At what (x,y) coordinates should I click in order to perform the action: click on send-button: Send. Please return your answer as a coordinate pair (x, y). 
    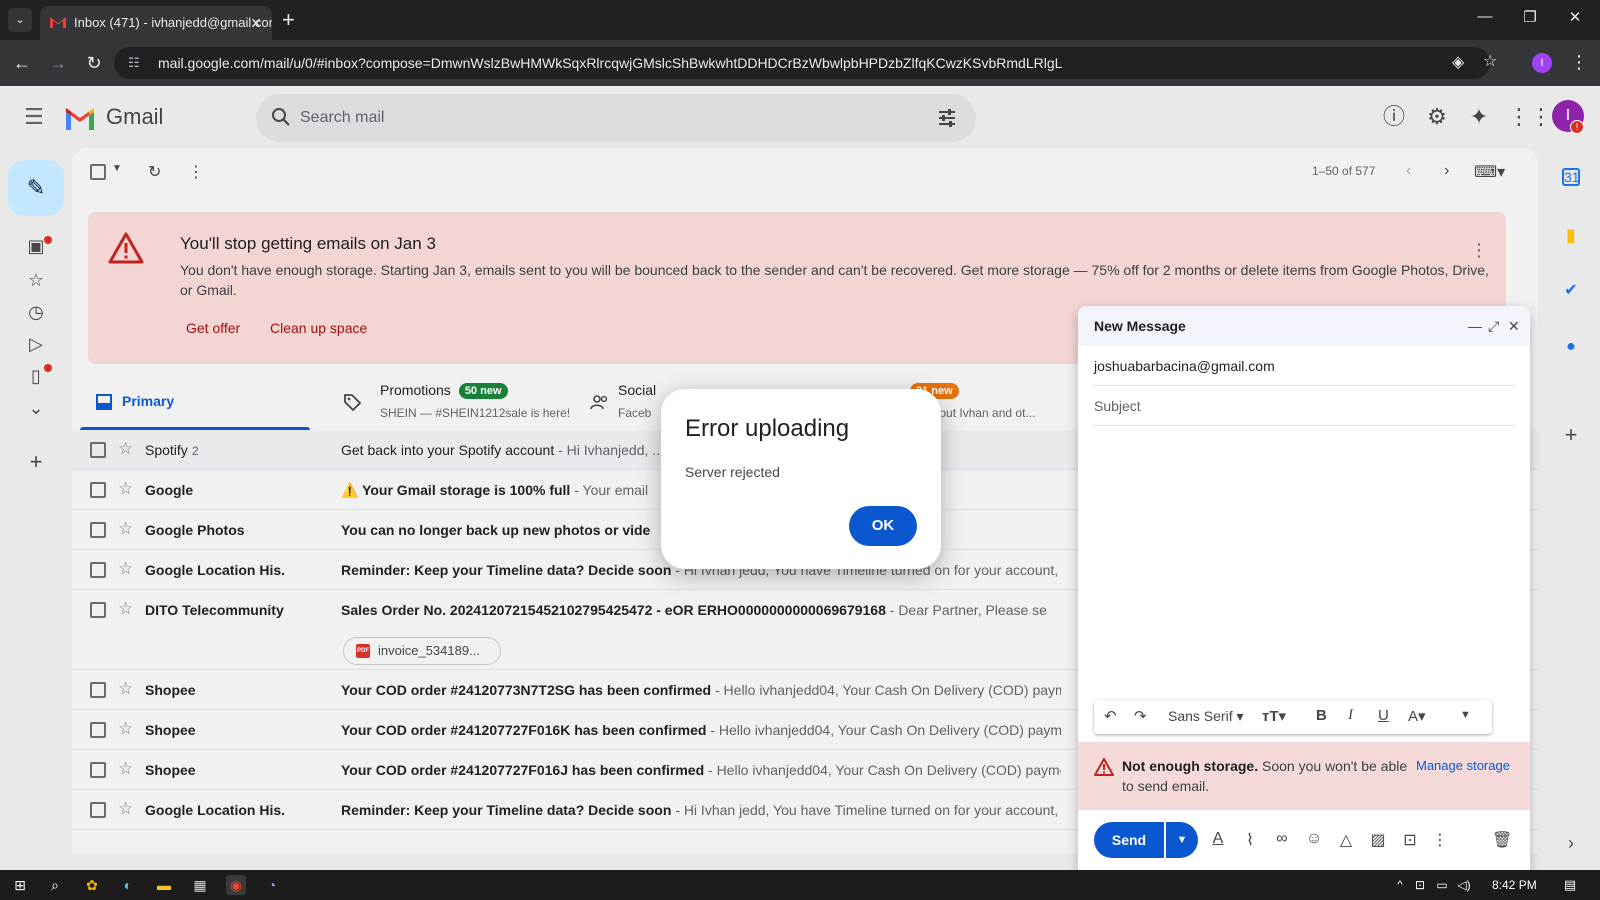
    Looking at the image, I should click on (1129, 840).